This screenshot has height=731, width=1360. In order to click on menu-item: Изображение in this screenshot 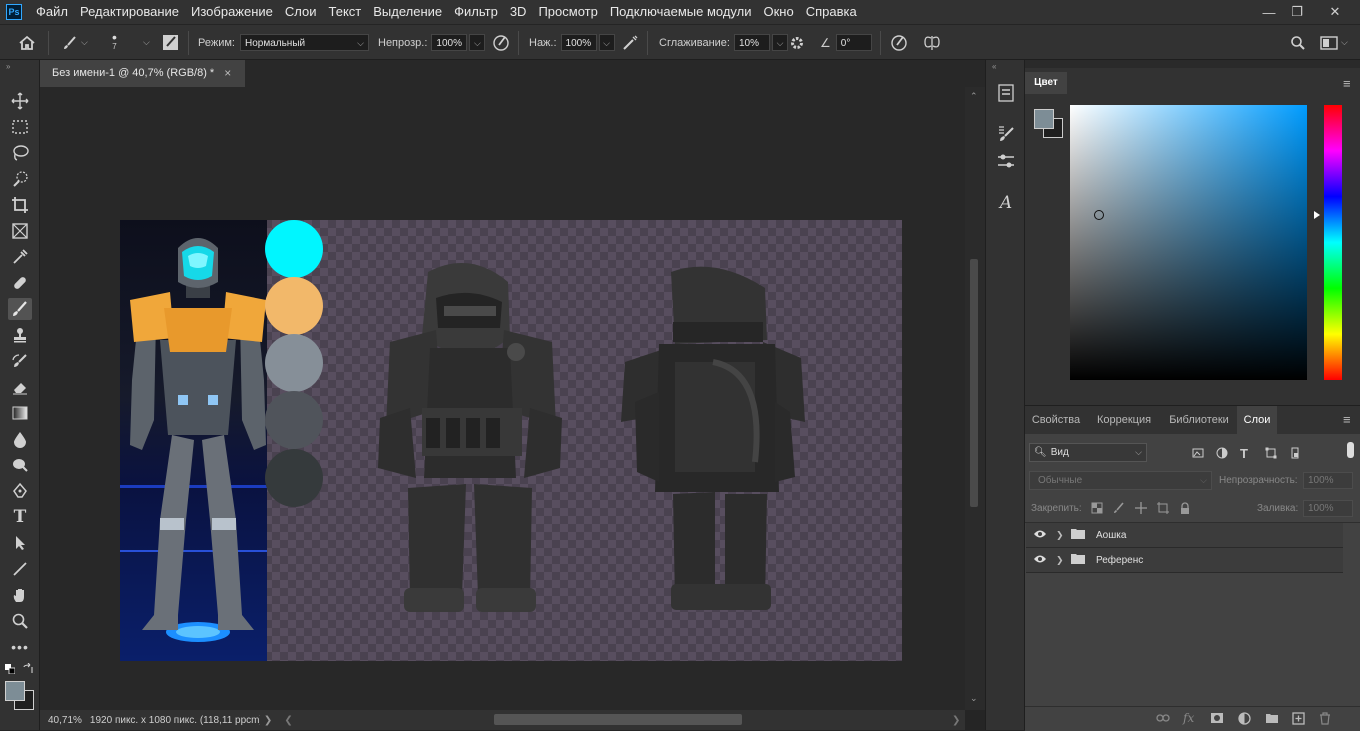, I will do `click(232, 12)`.